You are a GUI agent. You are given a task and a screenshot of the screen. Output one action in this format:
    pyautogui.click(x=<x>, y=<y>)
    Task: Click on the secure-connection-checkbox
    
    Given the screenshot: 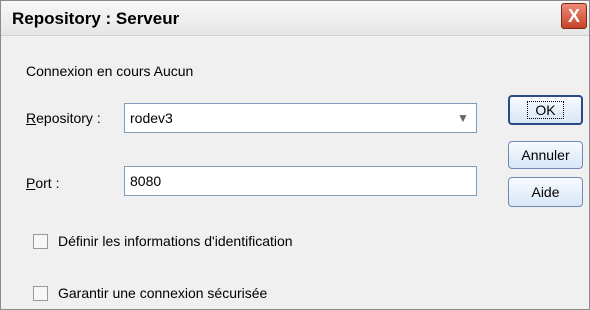 What is the action you would take?
    pyautogui.click(x=40, y=293)
    